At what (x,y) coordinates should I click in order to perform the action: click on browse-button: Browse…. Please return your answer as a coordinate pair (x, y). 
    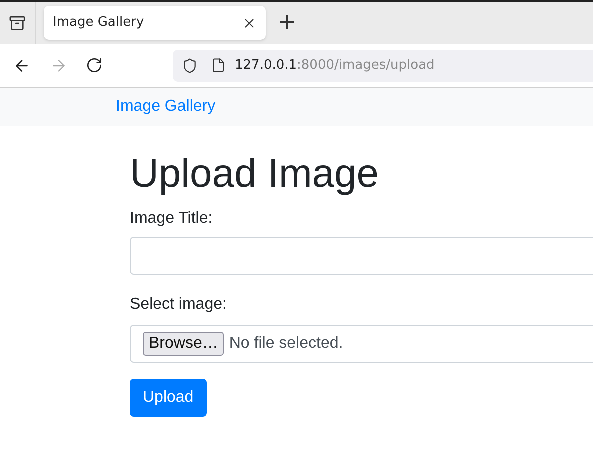
    Looking at the image, I should click on (183, 344).